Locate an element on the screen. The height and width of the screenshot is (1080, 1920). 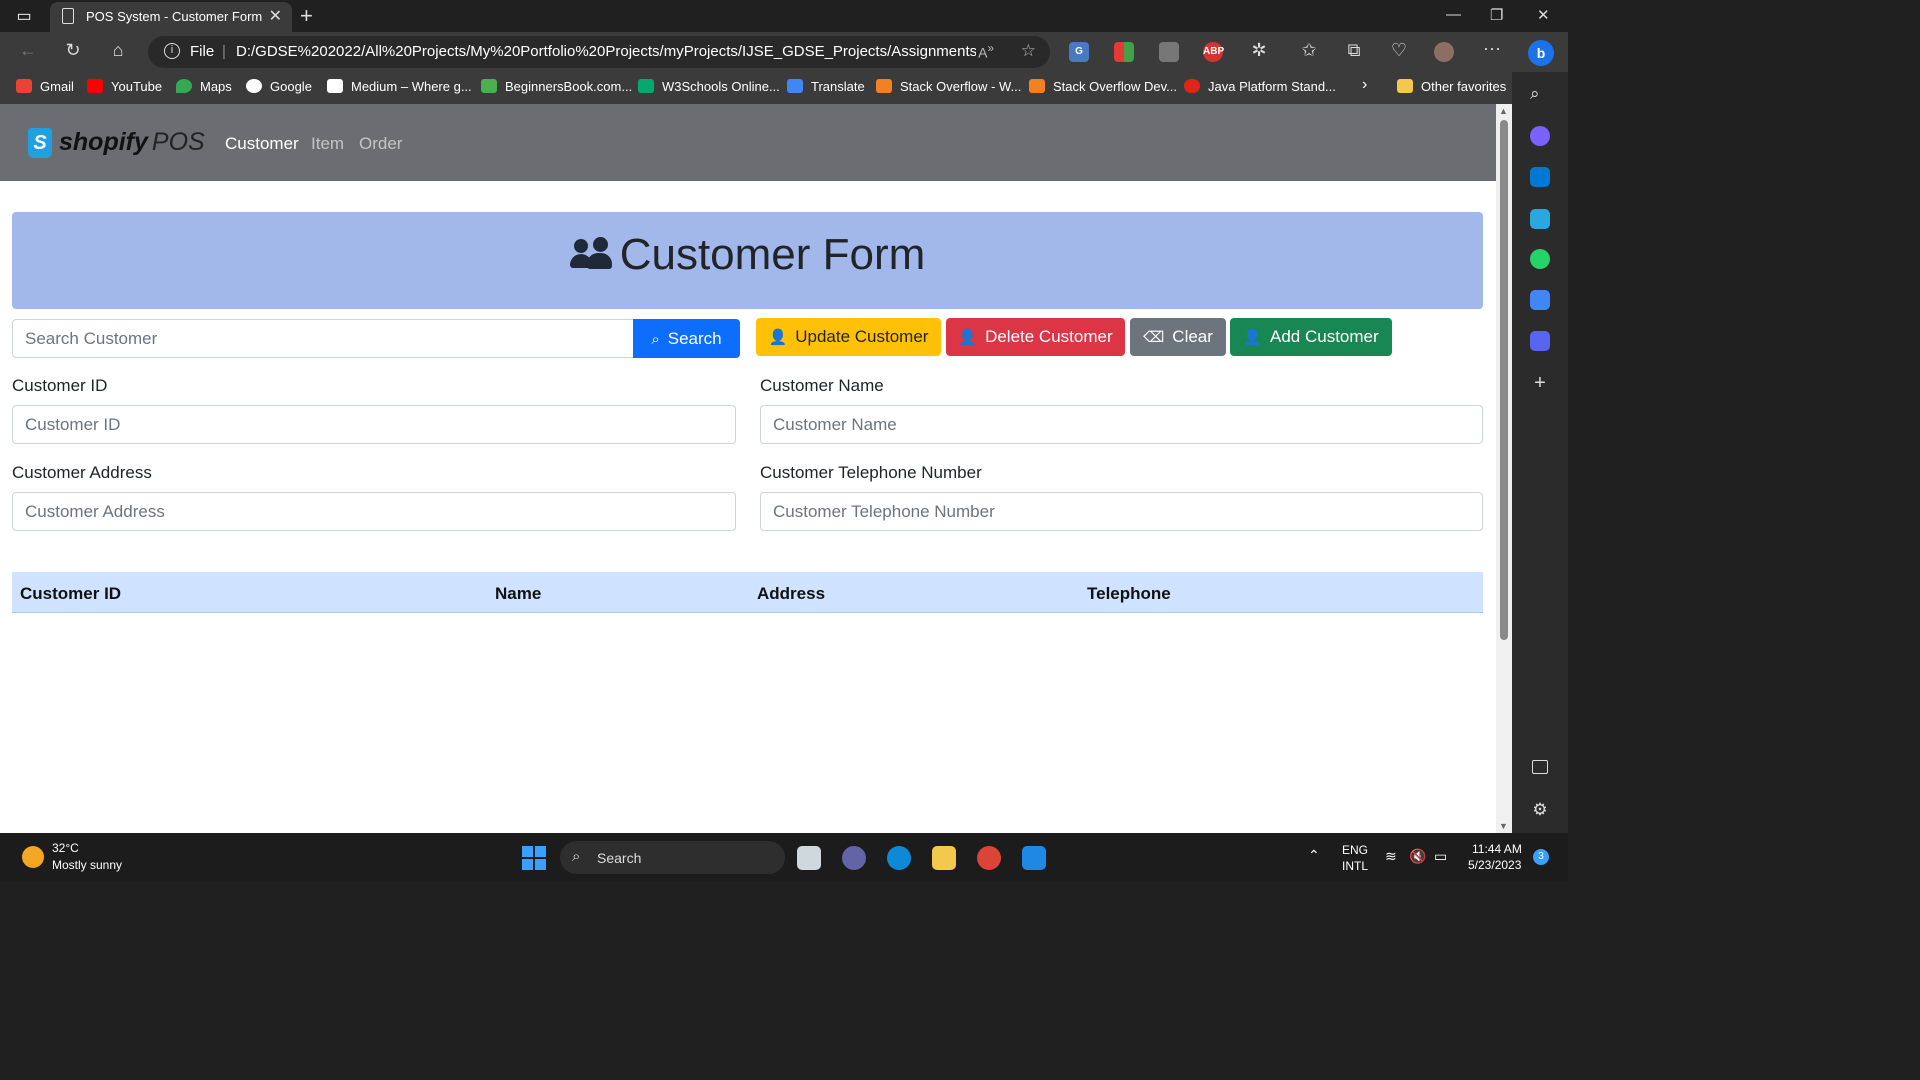
nav-order: Order is located at coordinates (380, 144).